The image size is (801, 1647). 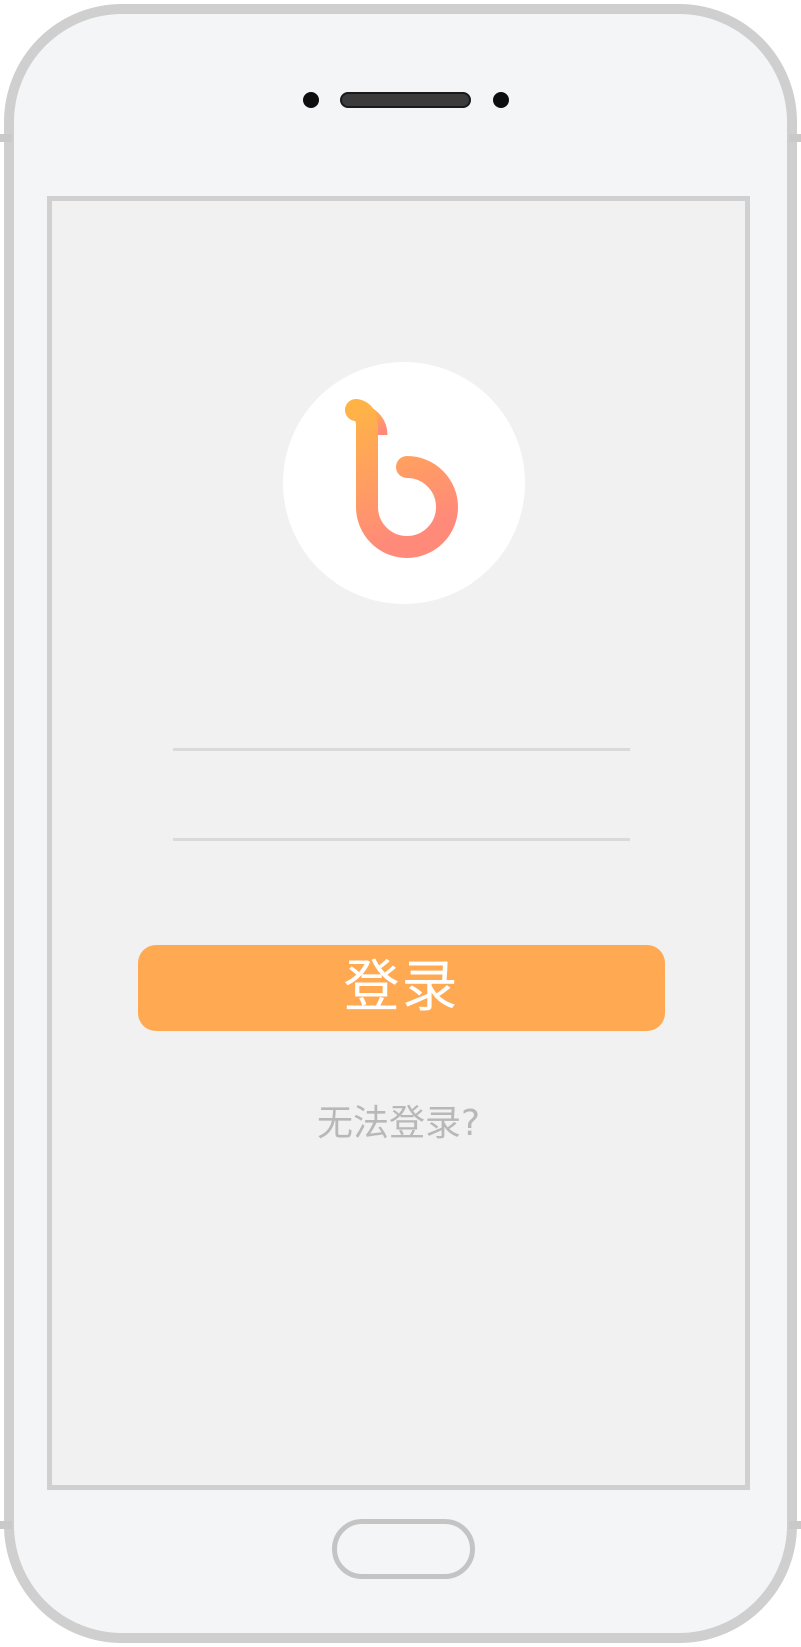 What do you see at coordinates (398, 1120) in the screenshot?
I see `cannot-login-link: 无法登录?` at bounding box center [398, 1120].